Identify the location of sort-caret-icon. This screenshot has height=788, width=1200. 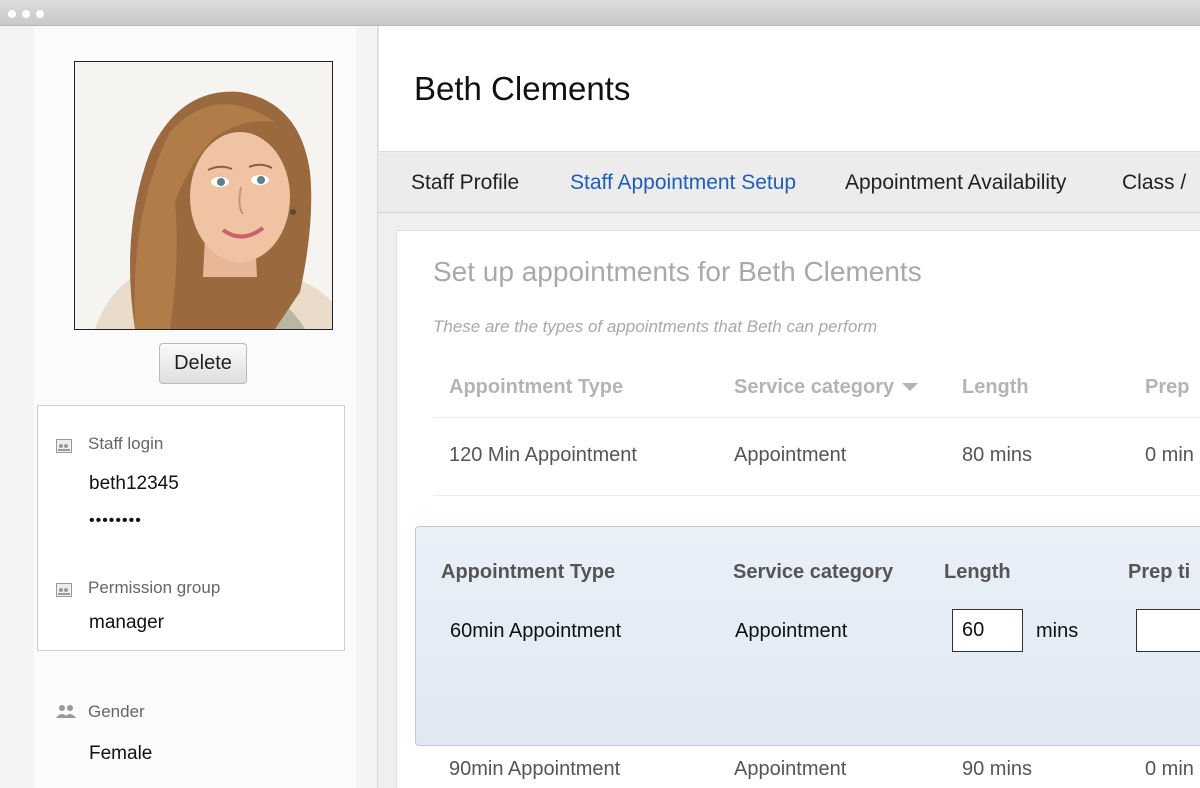
(910, 386).